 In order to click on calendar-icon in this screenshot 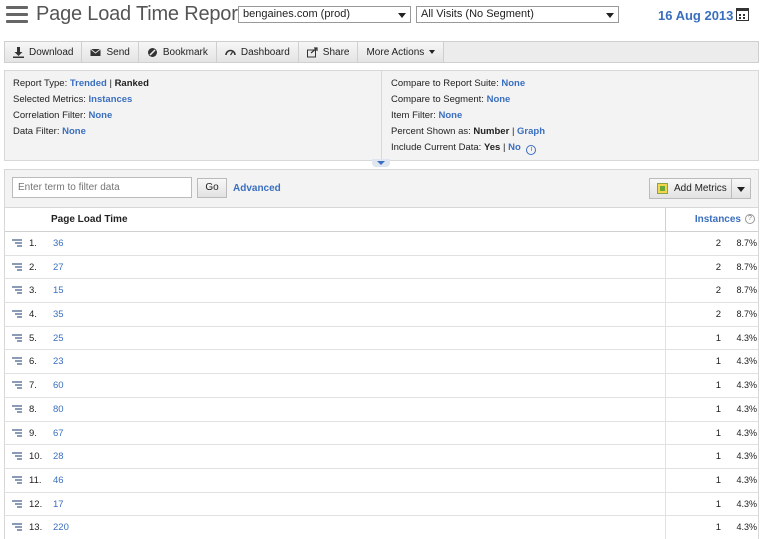, I will do `click(742, 14)`.